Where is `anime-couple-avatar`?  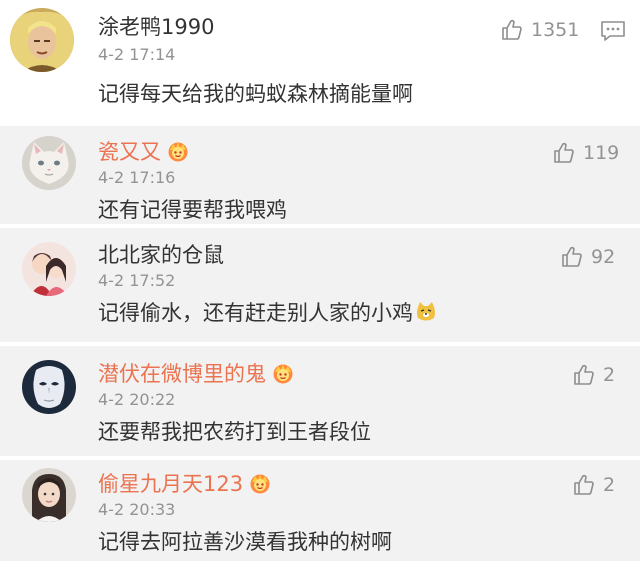 anime-couple-avatar is located at coordinates (49, 269).